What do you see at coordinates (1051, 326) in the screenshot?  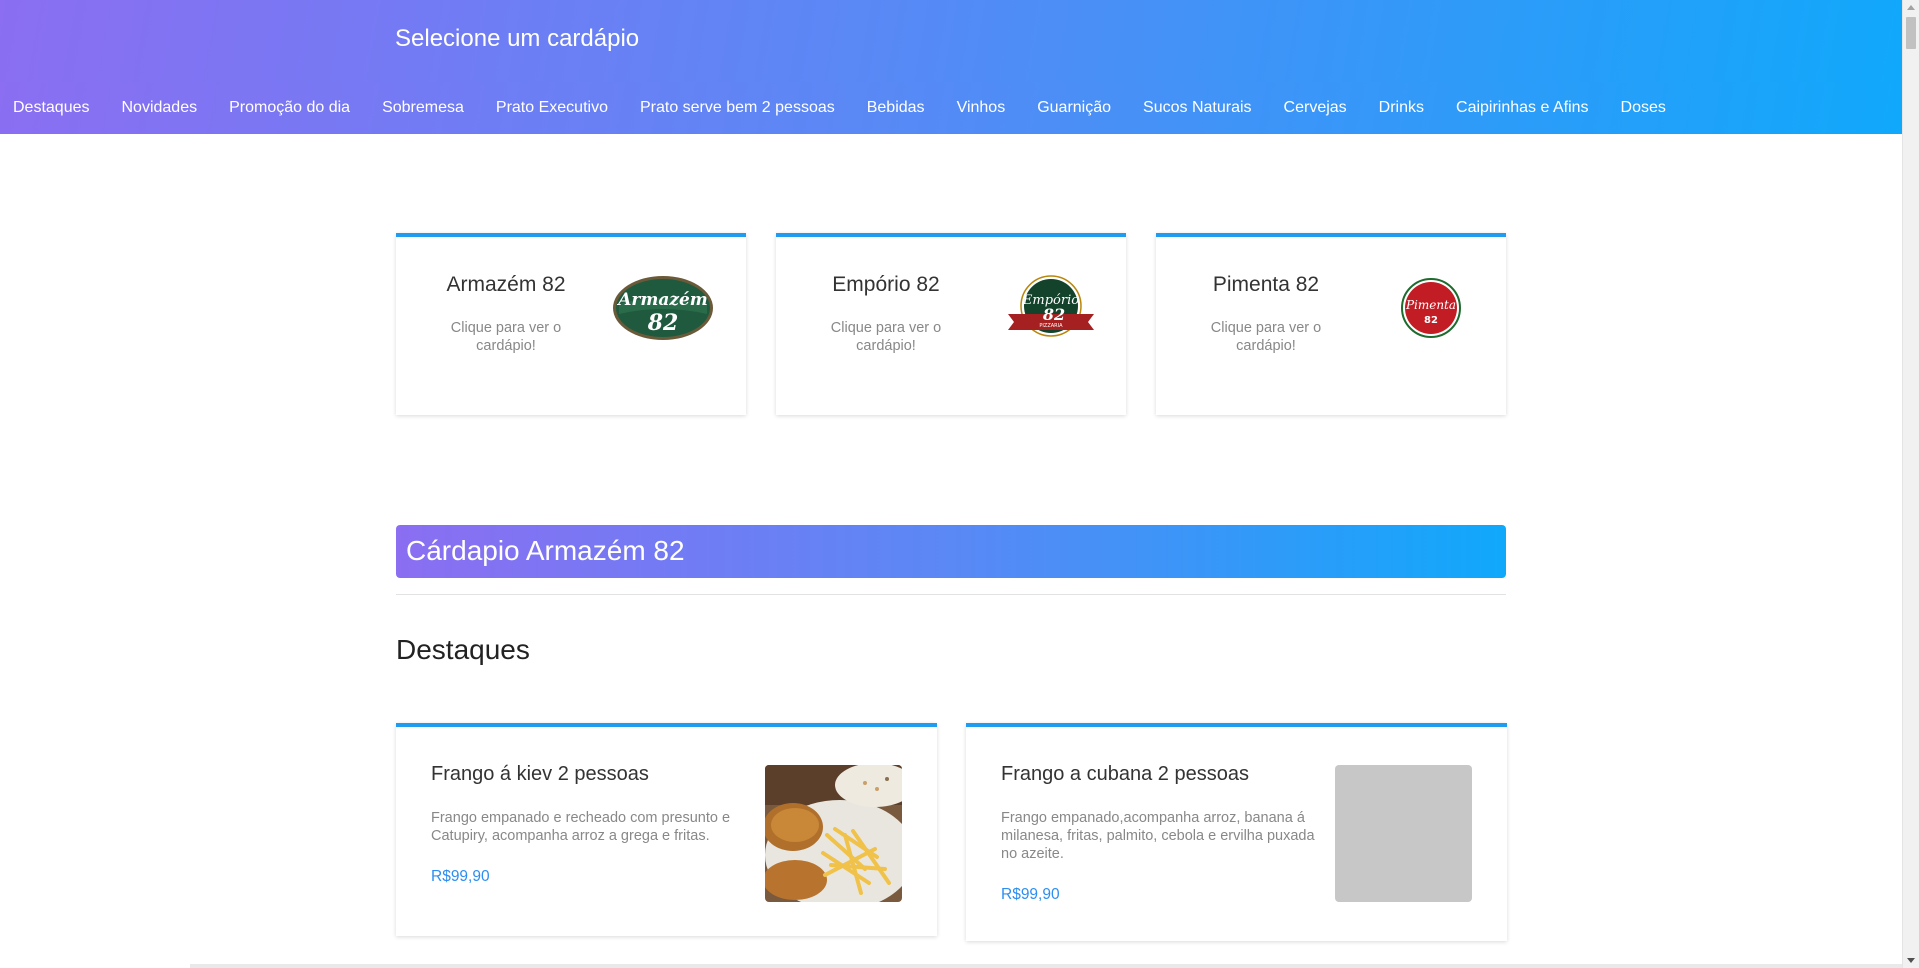 I see `svg-text: PIZZARIA` at bounding box center [1051, 326].